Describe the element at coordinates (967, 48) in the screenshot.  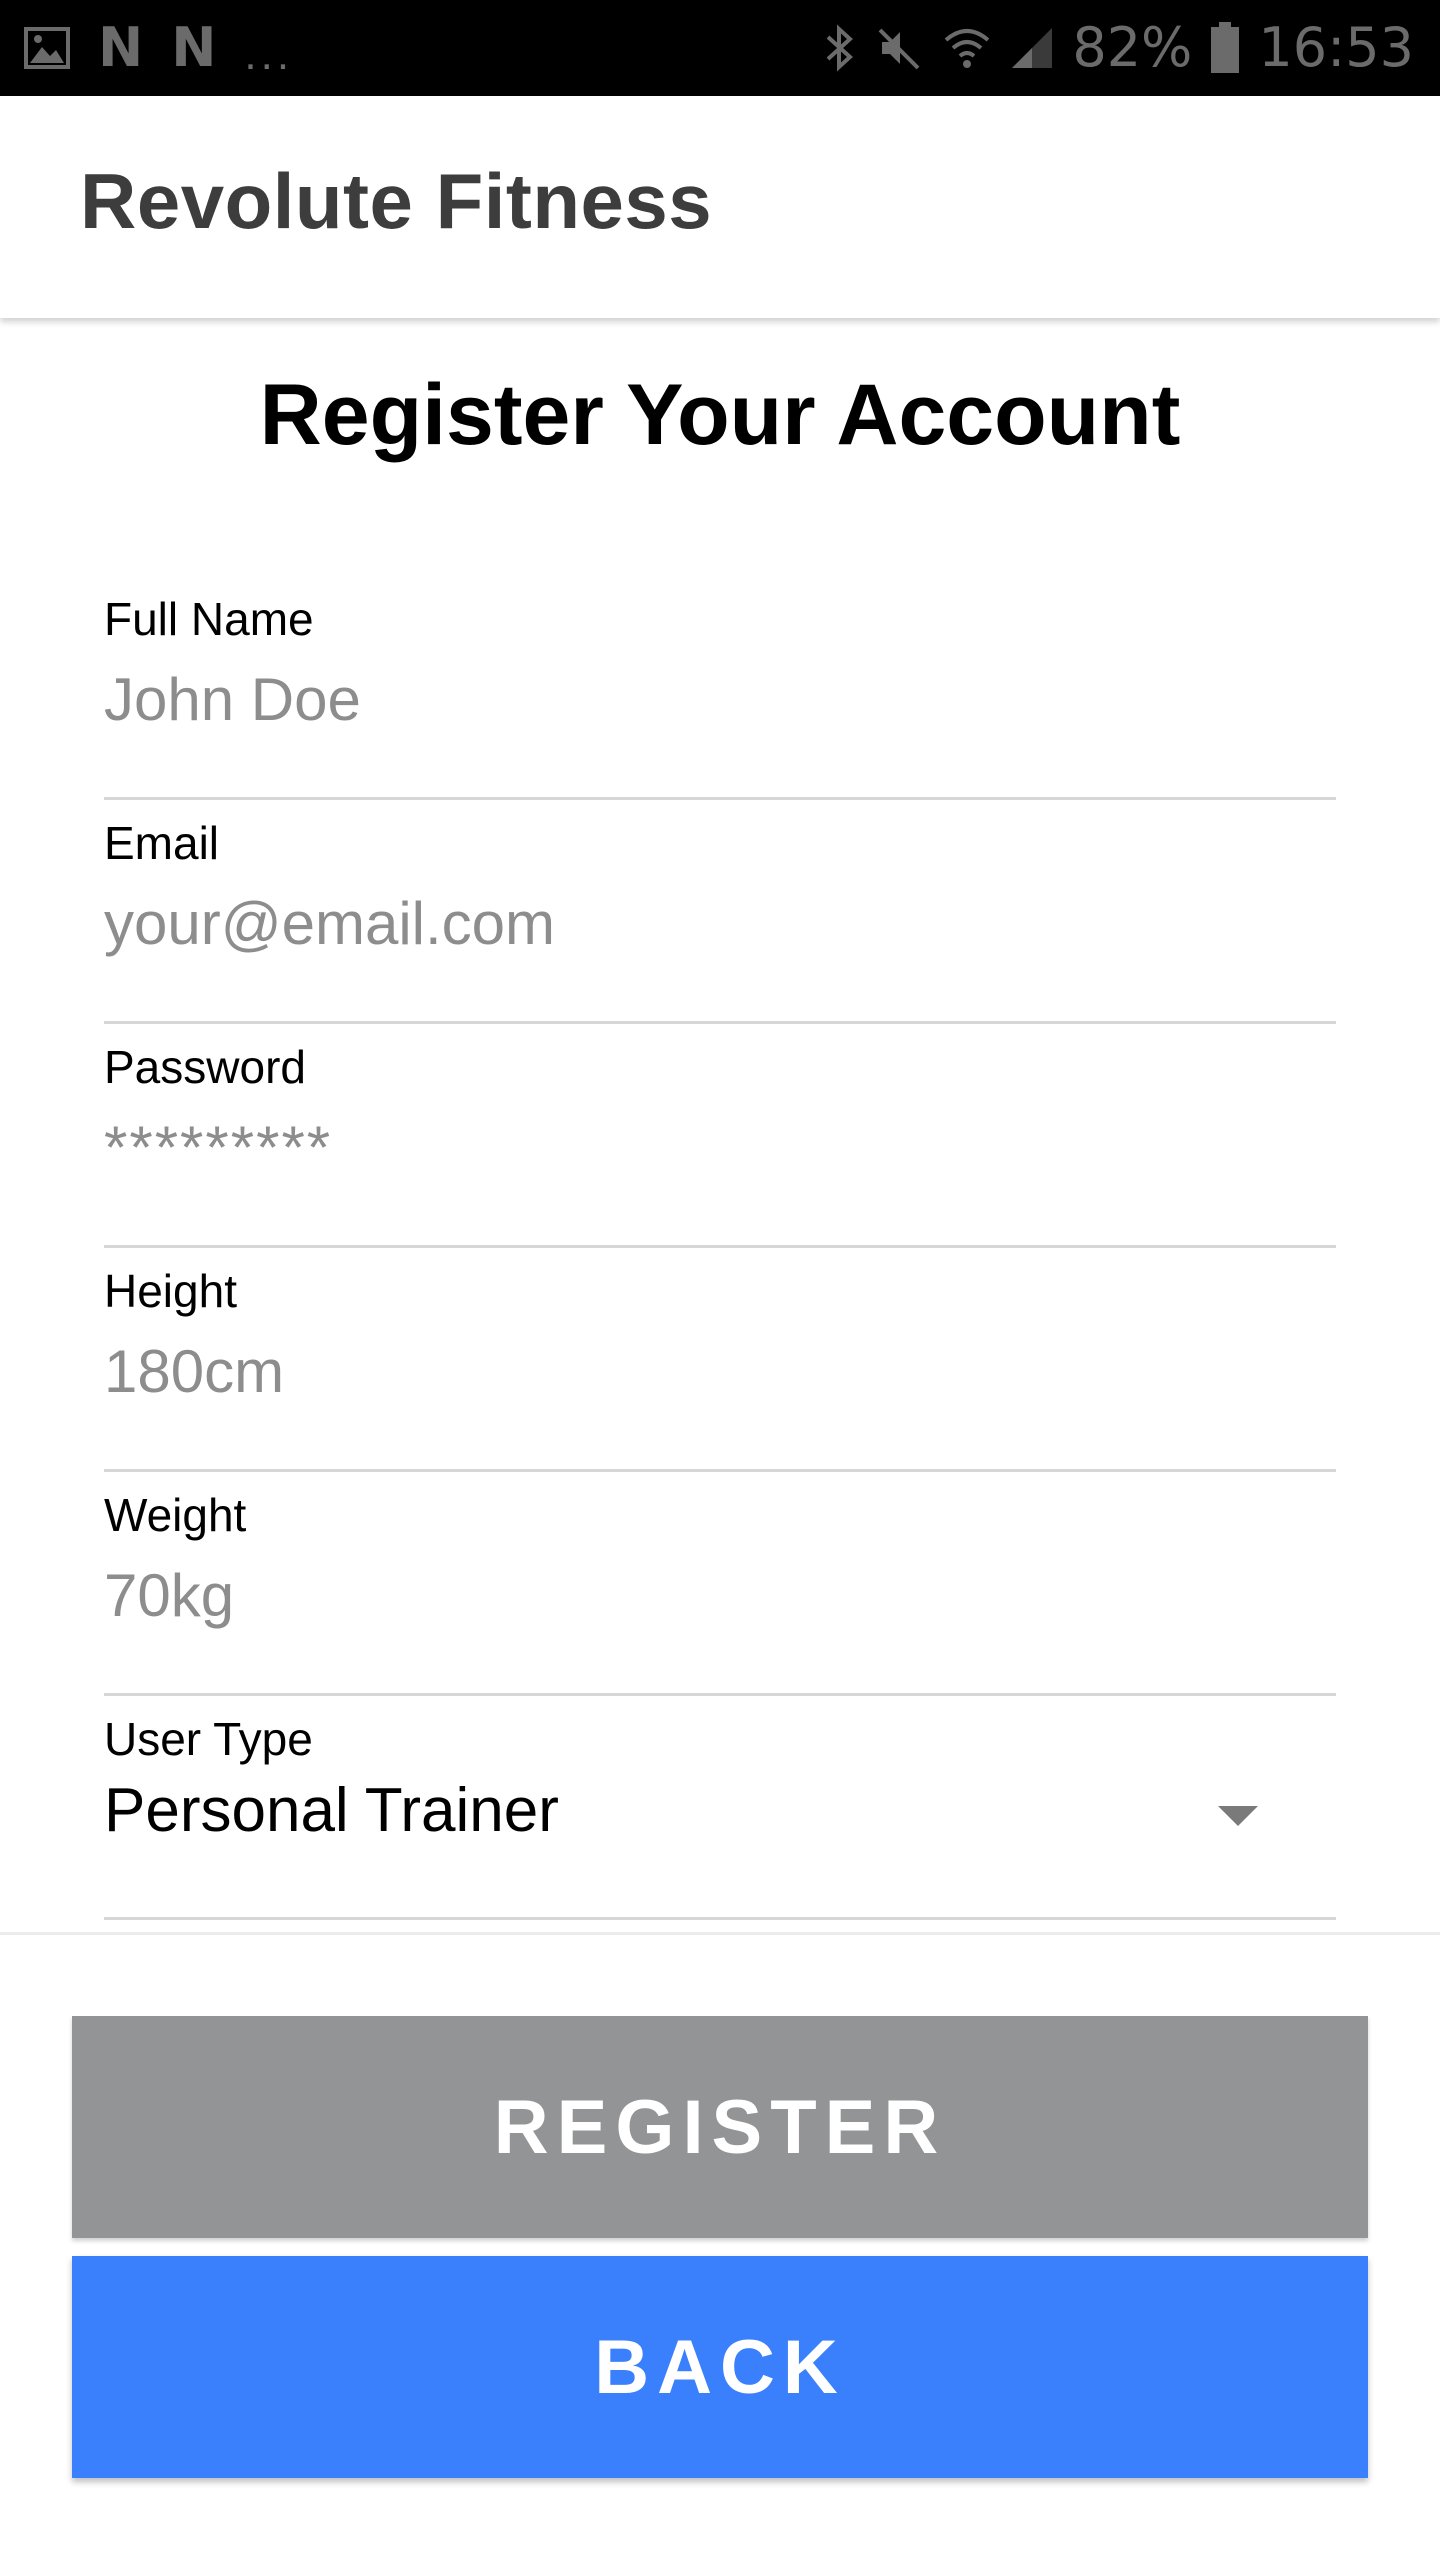
I see `wifi-icon` at that location.